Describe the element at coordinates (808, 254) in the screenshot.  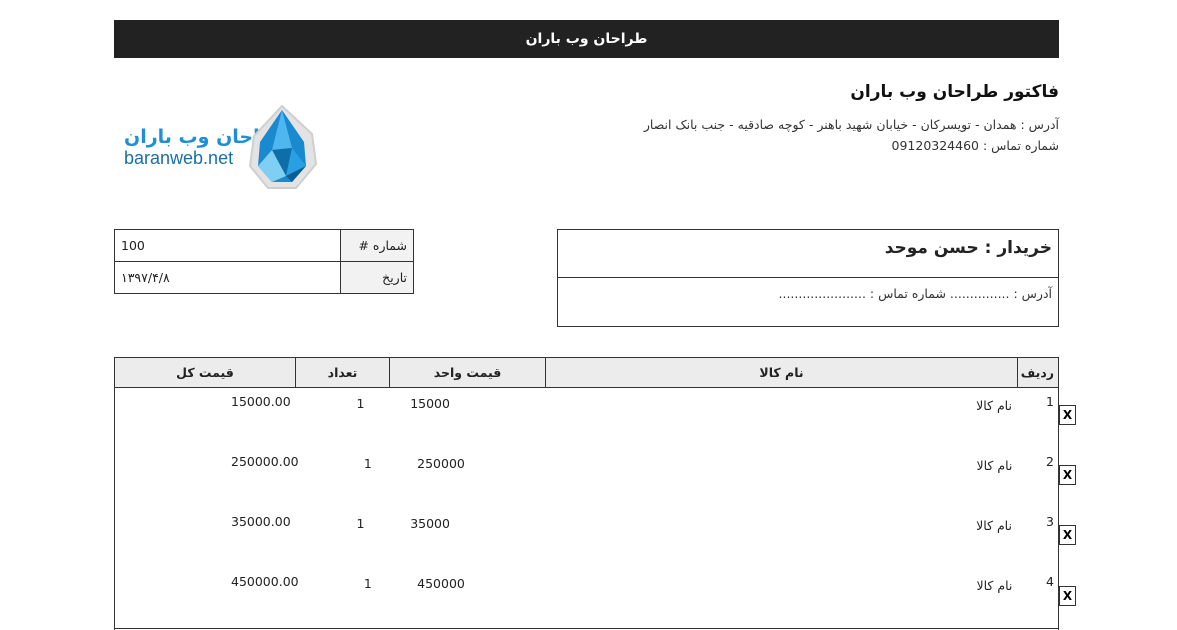
I see `buyer-name: خریدار : حسن موحد` at that location.